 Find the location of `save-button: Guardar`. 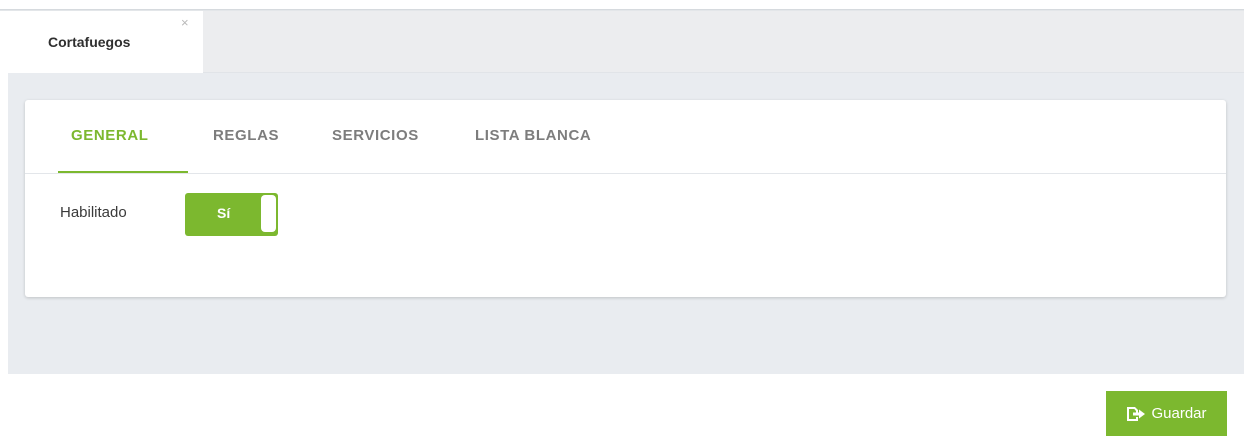

save-button: Guardar is located at coordinates (1166, 413).